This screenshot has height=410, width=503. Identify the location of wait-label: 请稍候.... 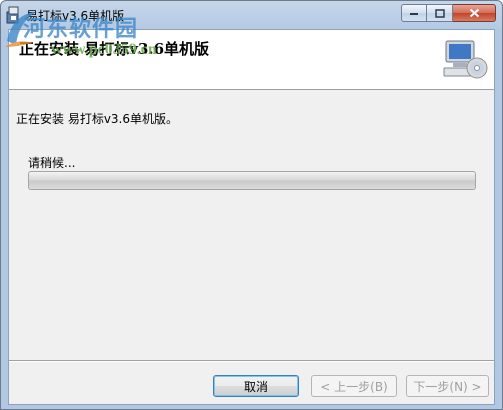
(52, 163).